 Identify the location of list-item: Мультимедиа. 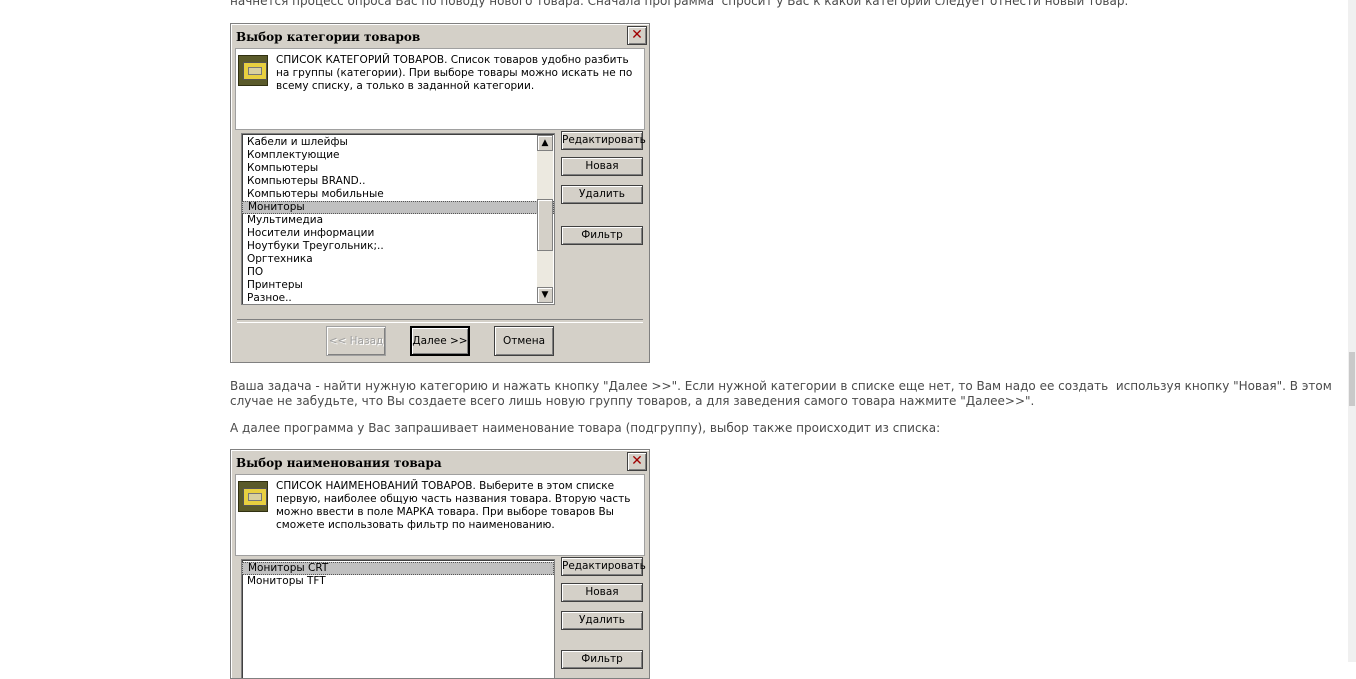
(398, 220).